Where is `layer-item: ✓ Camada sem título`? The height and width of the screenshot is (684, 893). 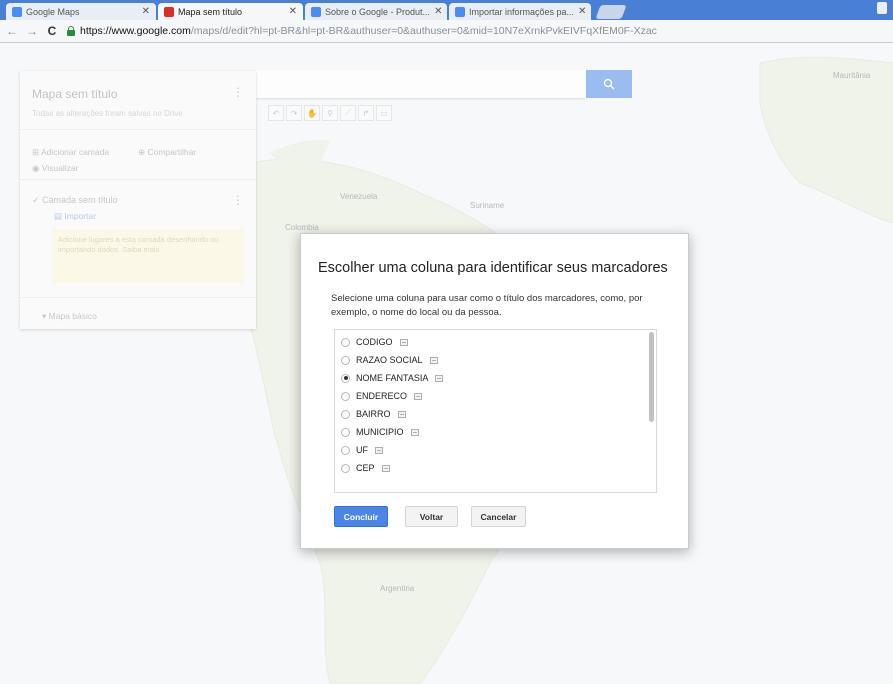 layer-item: ✓ Camada sem título is located at coordinates (75, 200).